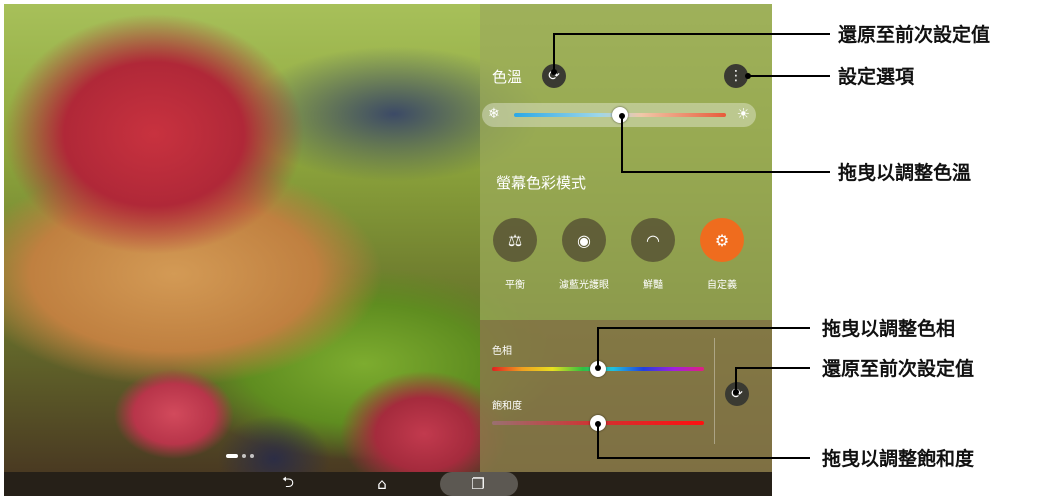  What do you see at coordinates (772, 379) in the screenshot?
I see `callout-line-reset-bottom` at bounding box center [772, 379].